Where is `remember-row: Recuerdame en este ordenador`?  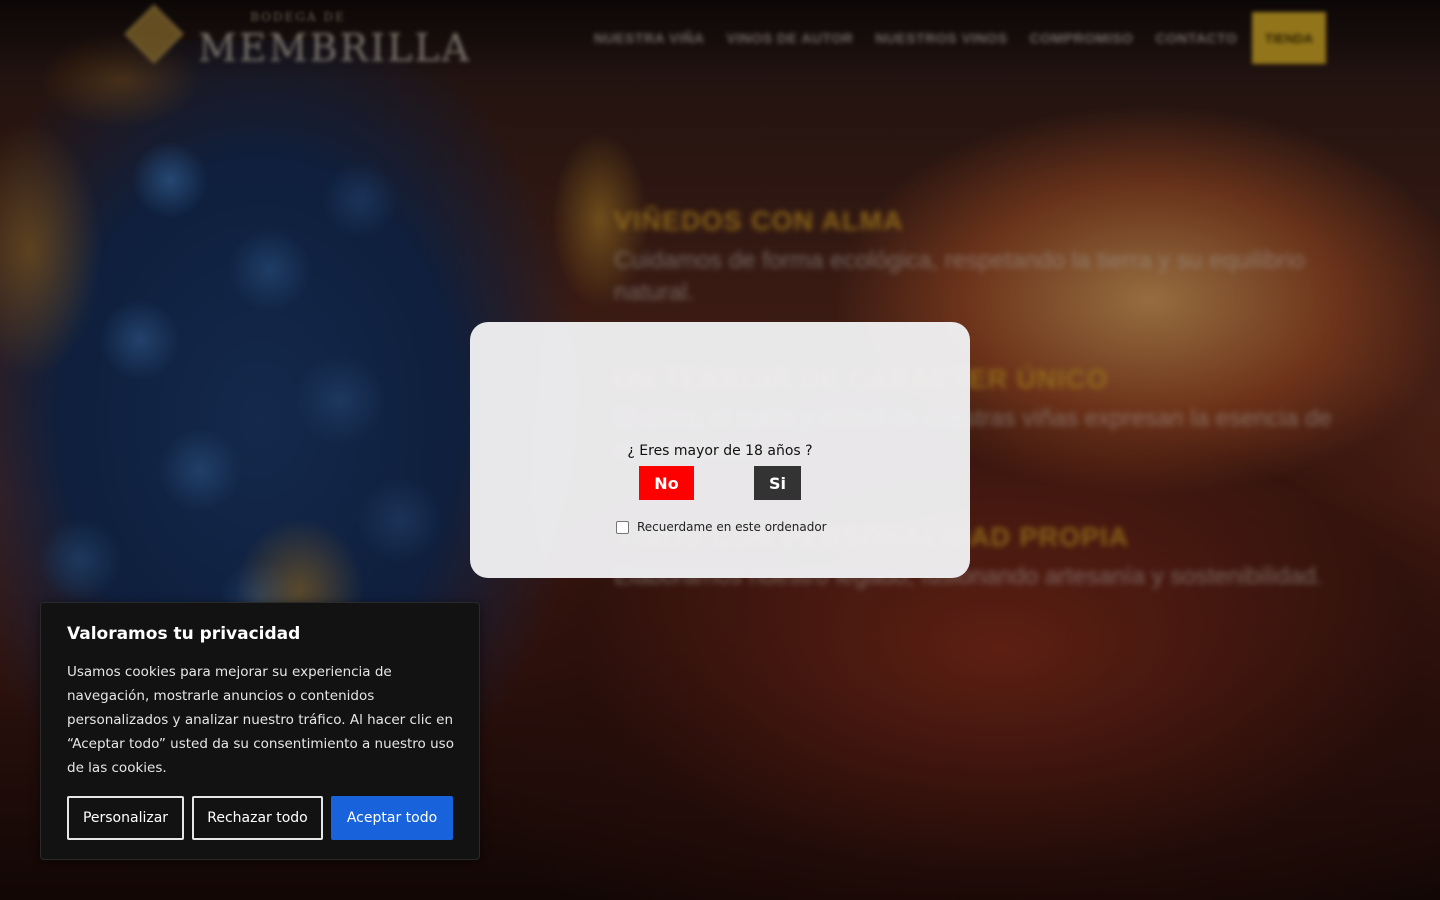
remember-row: Recuerdame en este ordenador is located at coordinates (721, 527).